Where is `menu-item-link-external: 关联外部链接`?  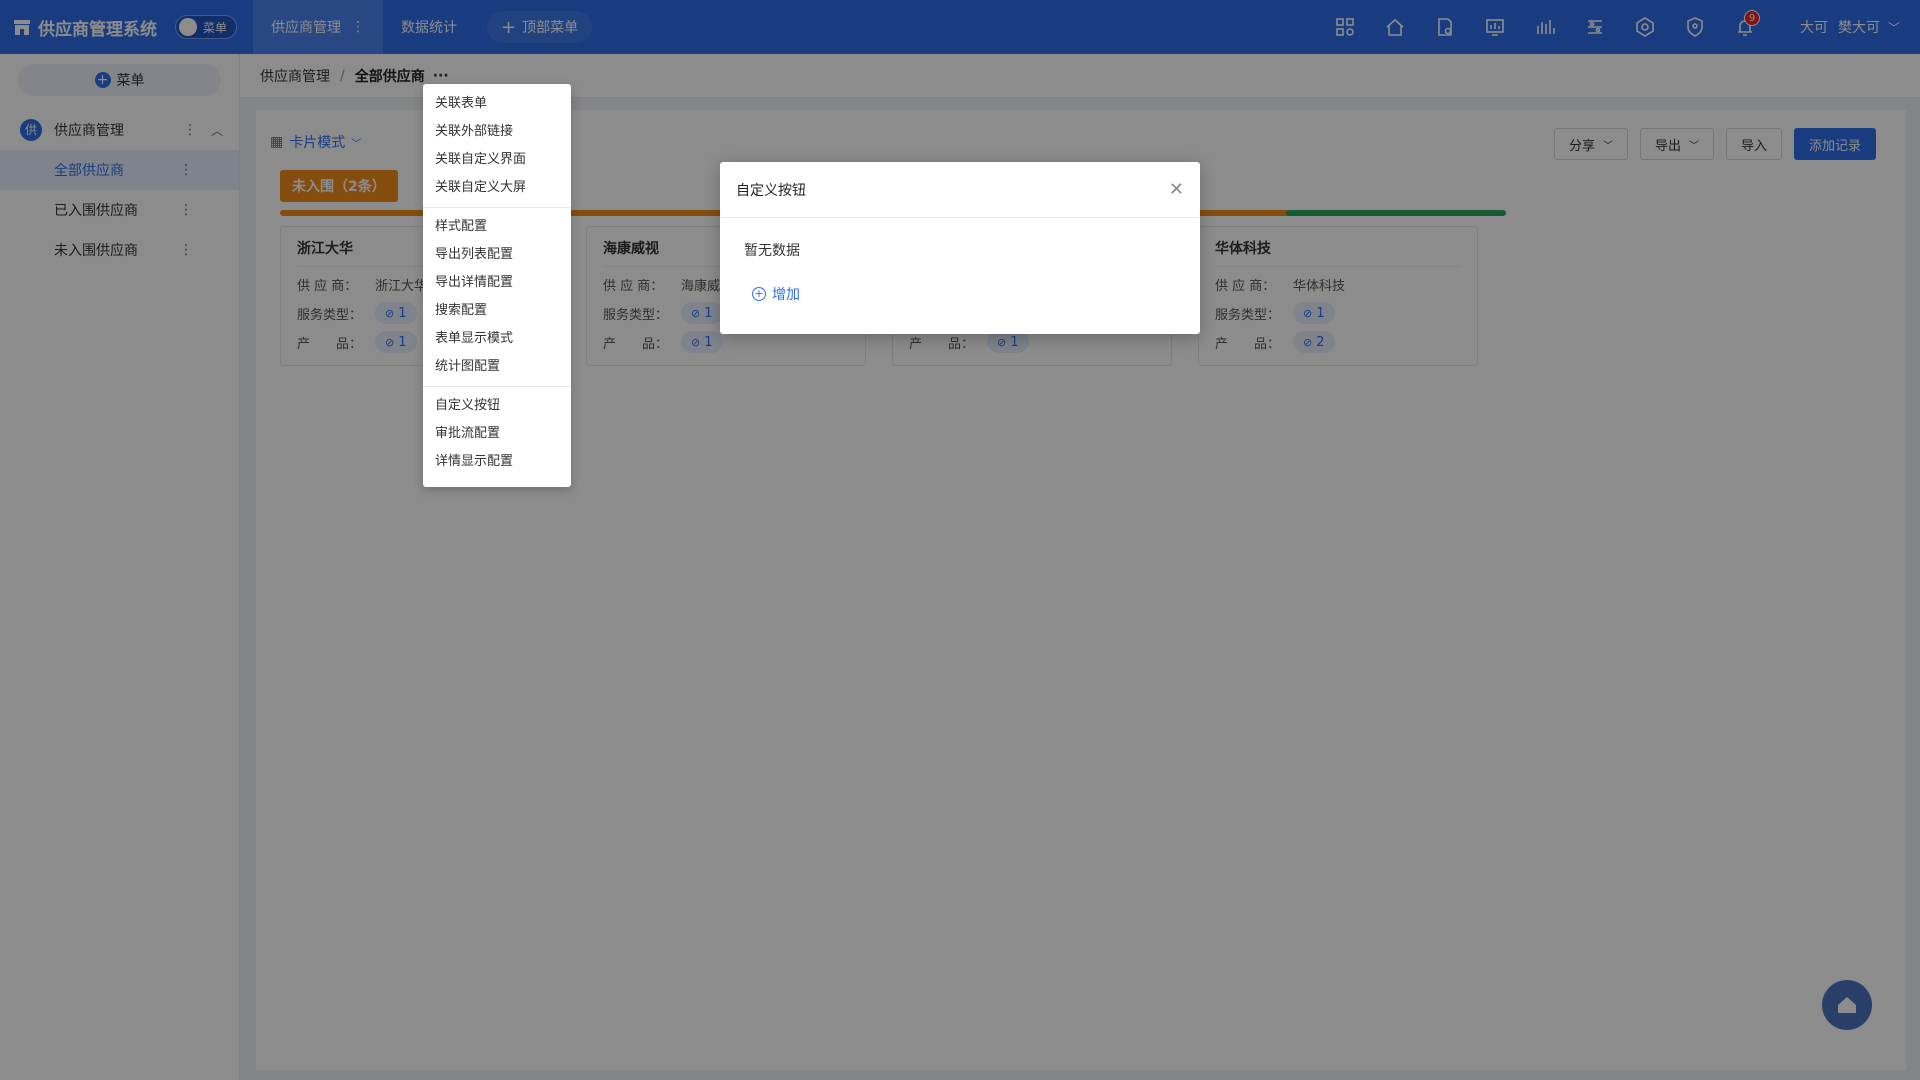 menu-item-link-external: 关联外部链接 is located at coordinates (497, 132).